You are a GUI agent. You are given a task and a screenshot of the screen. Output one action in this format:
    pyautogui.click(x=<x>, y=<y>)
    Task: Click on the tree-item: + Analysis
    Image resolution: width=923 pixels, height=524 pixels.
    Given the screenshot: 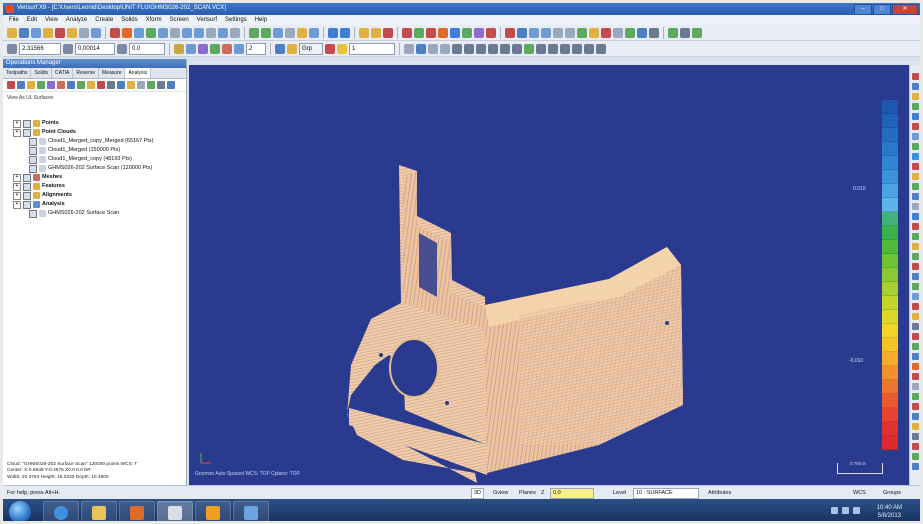 What is the action you would take?
    pyautogui.click(x=93, y=204)
    